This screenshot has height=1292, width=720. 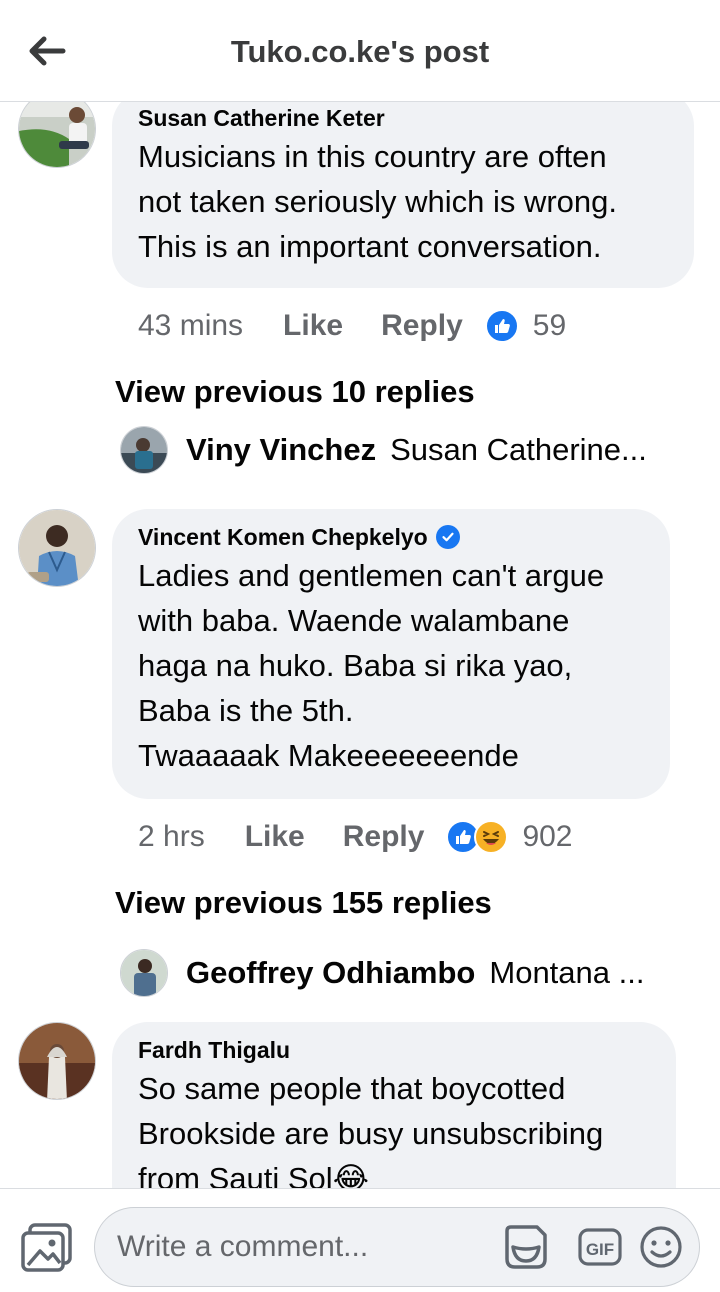 I want to click on like-reaction-icon, so click(x=501, y=326).